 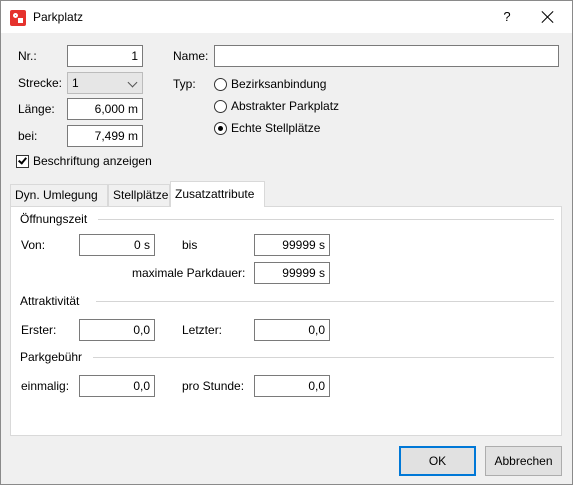 What do you see at coordinates (39, 330) in the screenshot?
I see `erster-label: Erster:` at bounding box center [39, 330].